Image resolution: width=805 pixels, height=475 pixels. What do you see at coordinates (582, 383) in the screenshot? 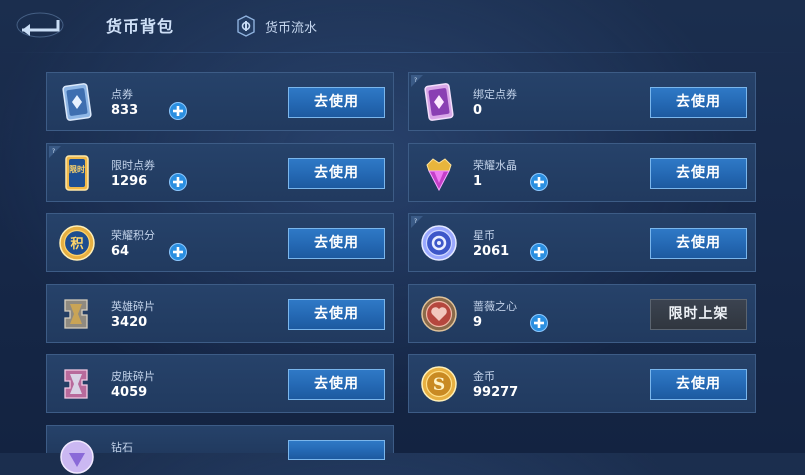
I see `currency-card-gold-coin: S 金币 99277 去使用` at bounding box center [582, 383].